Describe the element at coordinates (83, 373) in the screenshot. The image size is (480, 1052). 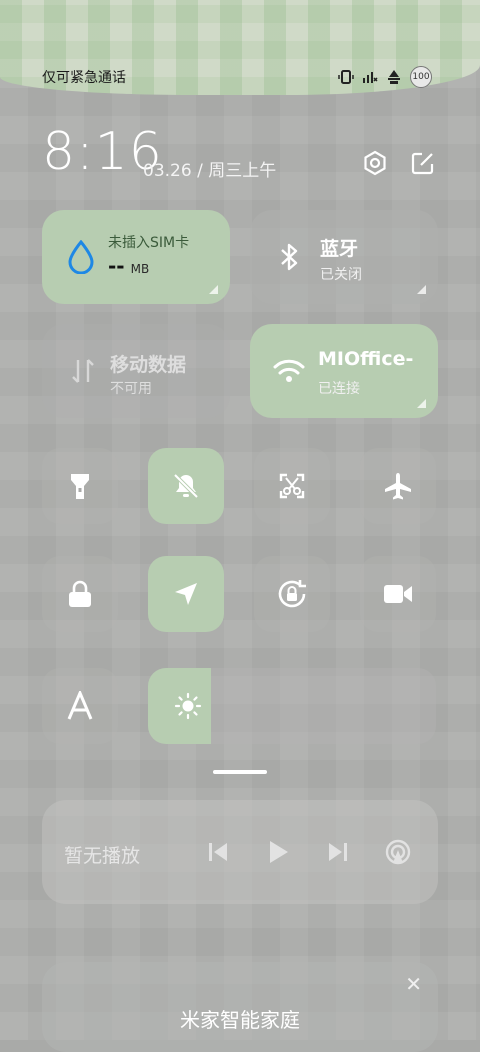
I see `data-arrows-icon` at that location.